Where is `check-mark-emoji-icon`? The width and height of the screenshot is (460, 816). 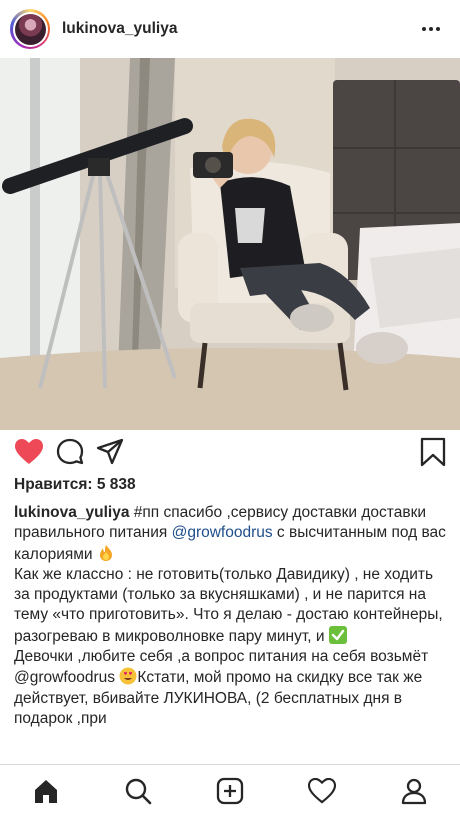
check-mark-emoji-icon is located at coordinates (337, 634).